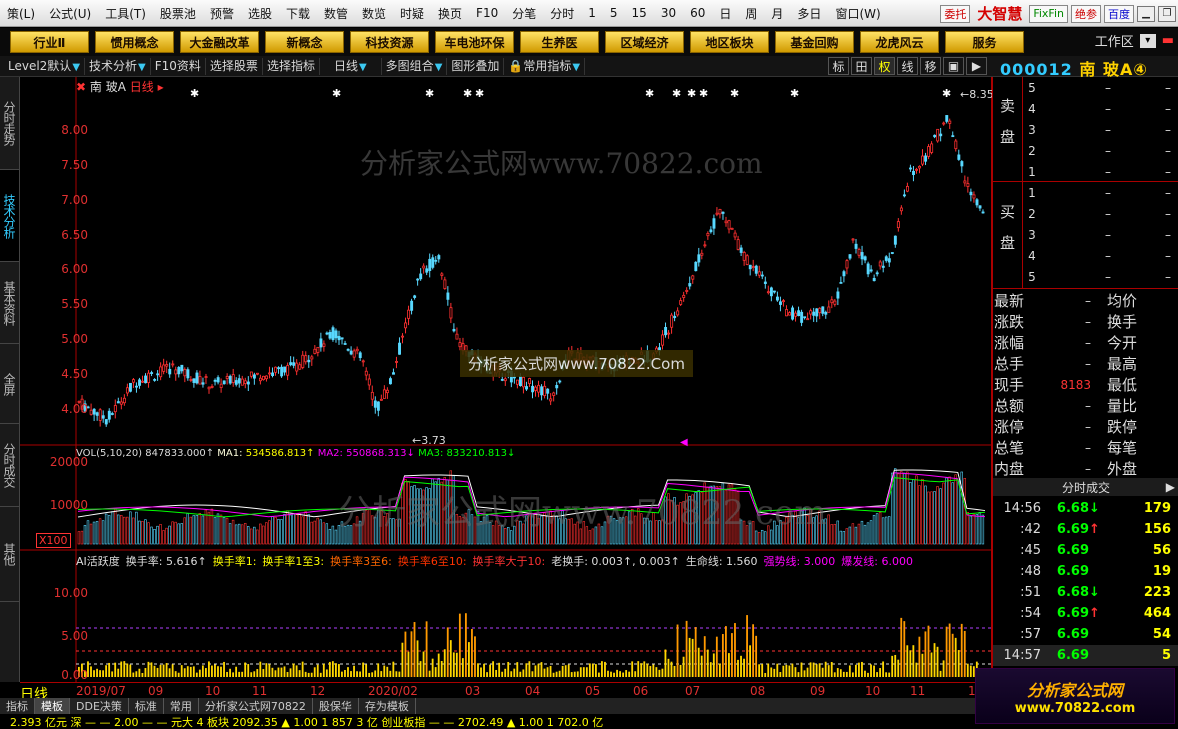 The image size is (1178, 729). I want to click on menu-item: 周, so click(751, 13).